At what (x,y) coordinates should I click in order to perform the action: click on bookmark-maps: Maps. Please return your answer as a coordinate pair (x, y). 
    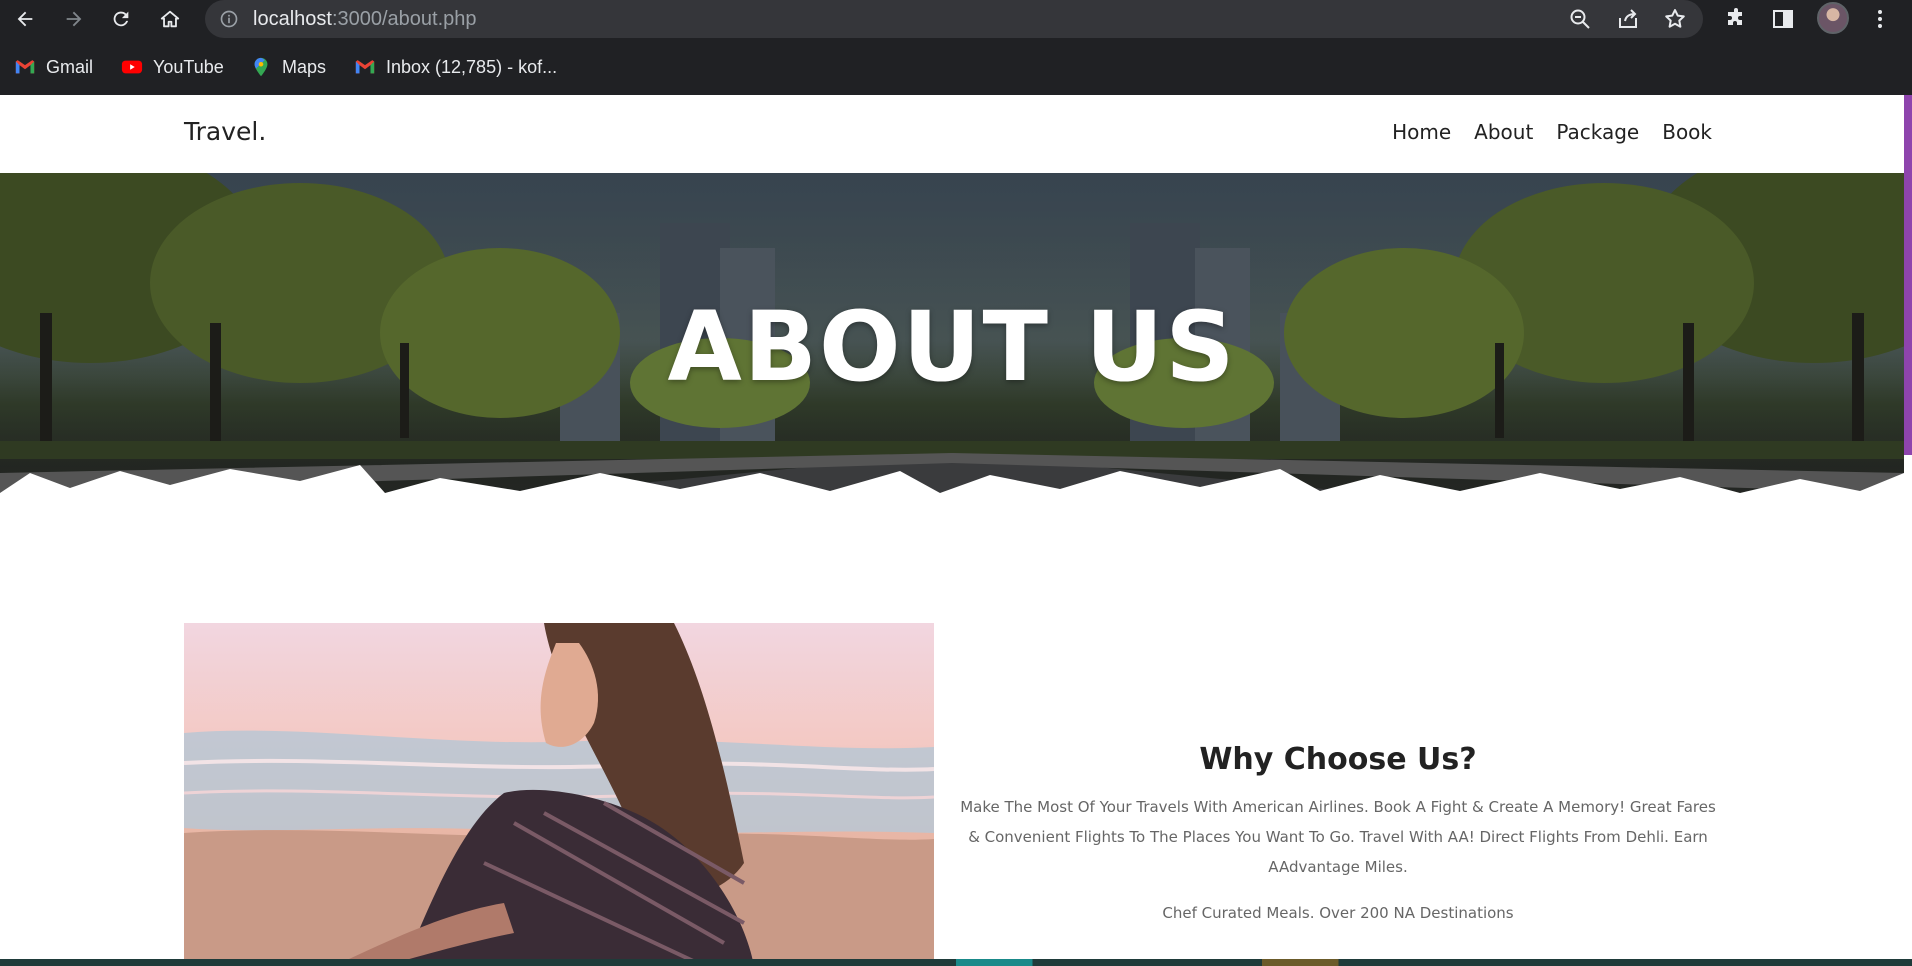
    Looking at the image, I should click on (288, 67).